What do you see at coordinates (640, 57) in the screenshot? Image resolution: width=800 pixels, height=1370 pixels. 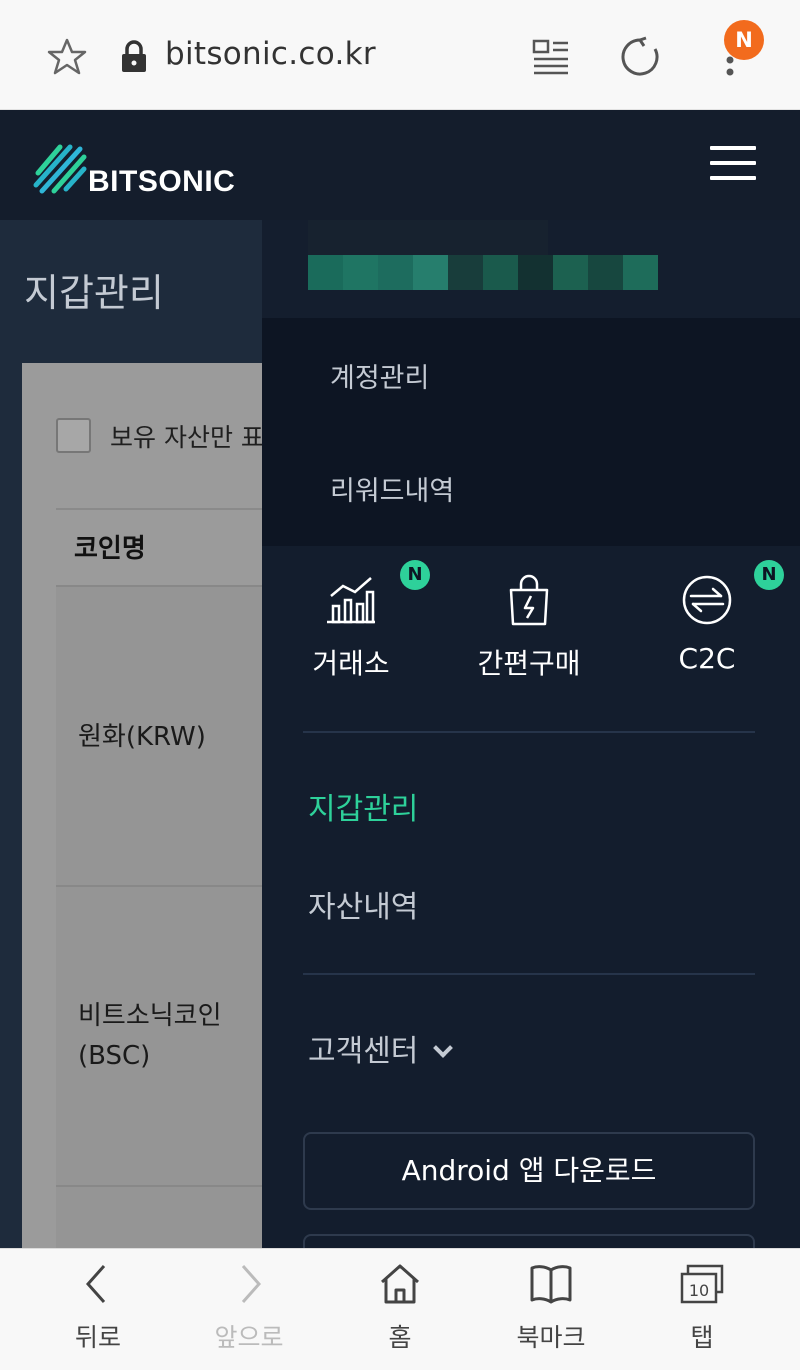 I see `reload-icon` at bounding box center [640, 57].